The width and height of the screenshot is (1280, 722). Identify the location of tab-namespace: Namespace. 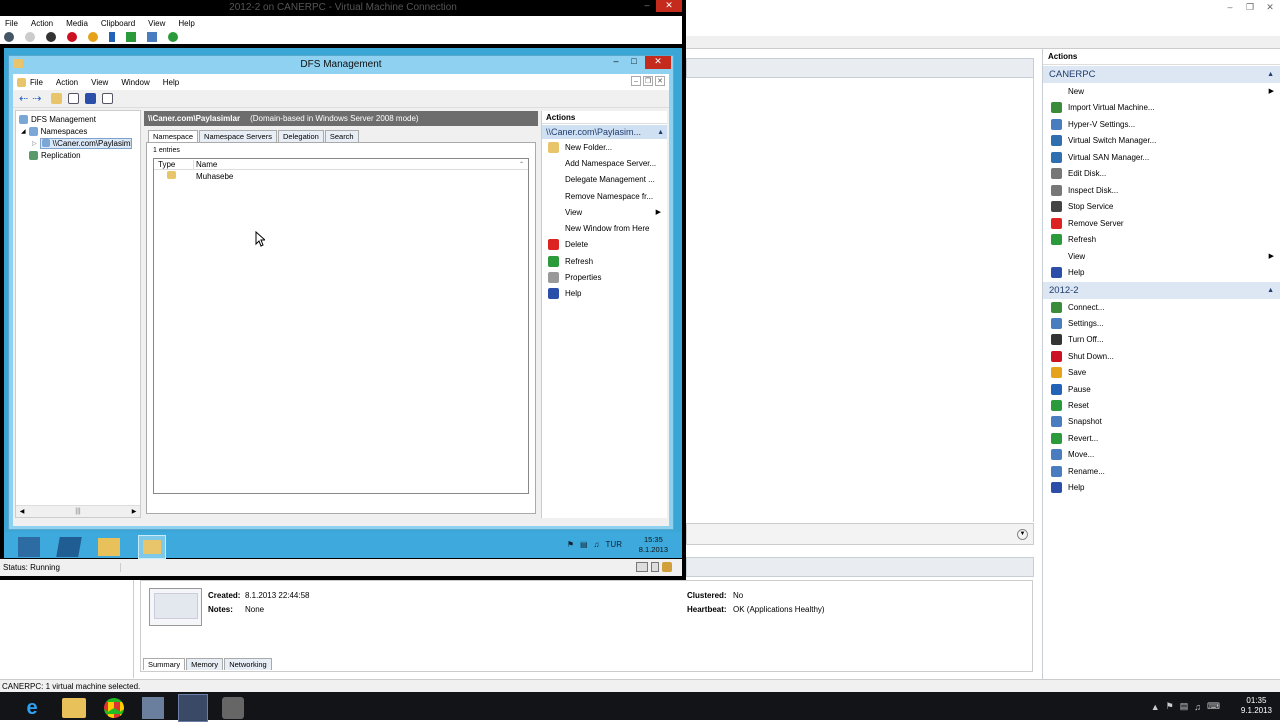
(173, 136).